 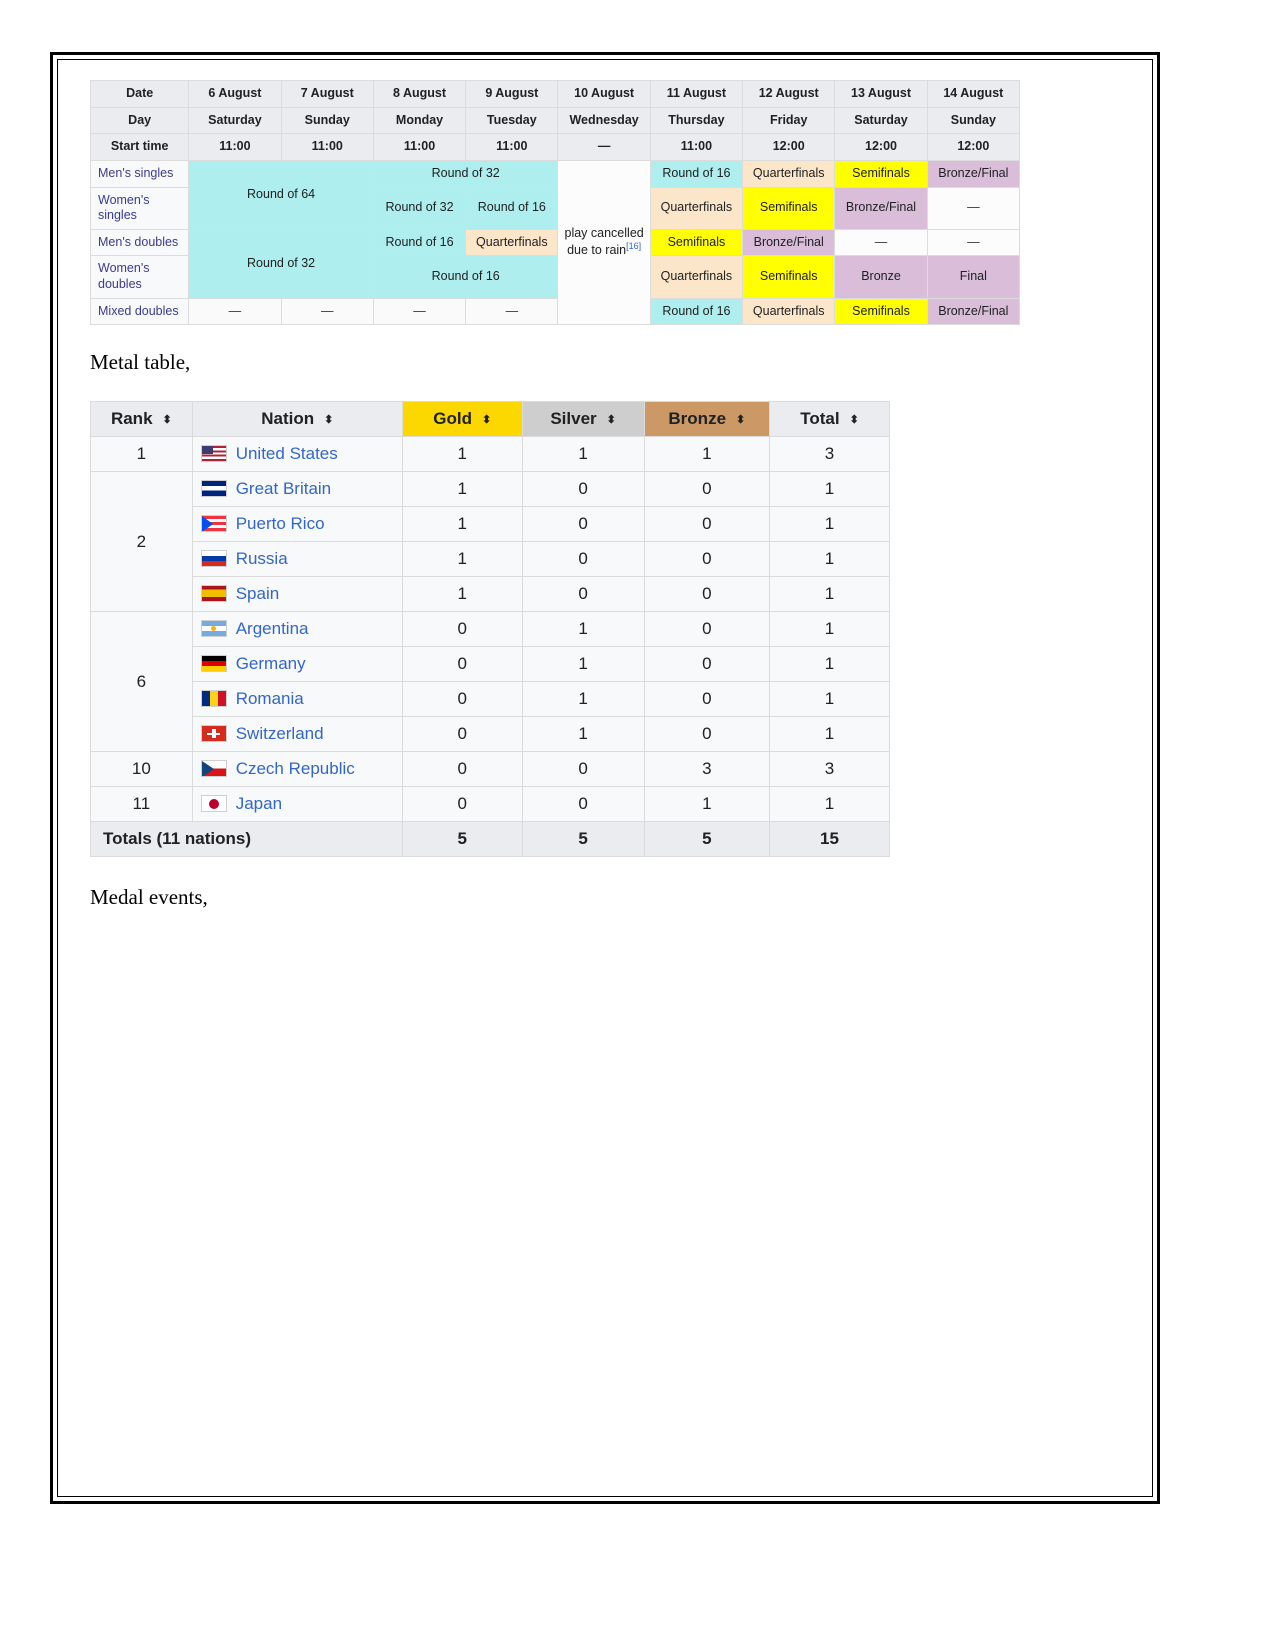 I want to click on schedule-time-1: 11:00, so click(x=327, y=147).